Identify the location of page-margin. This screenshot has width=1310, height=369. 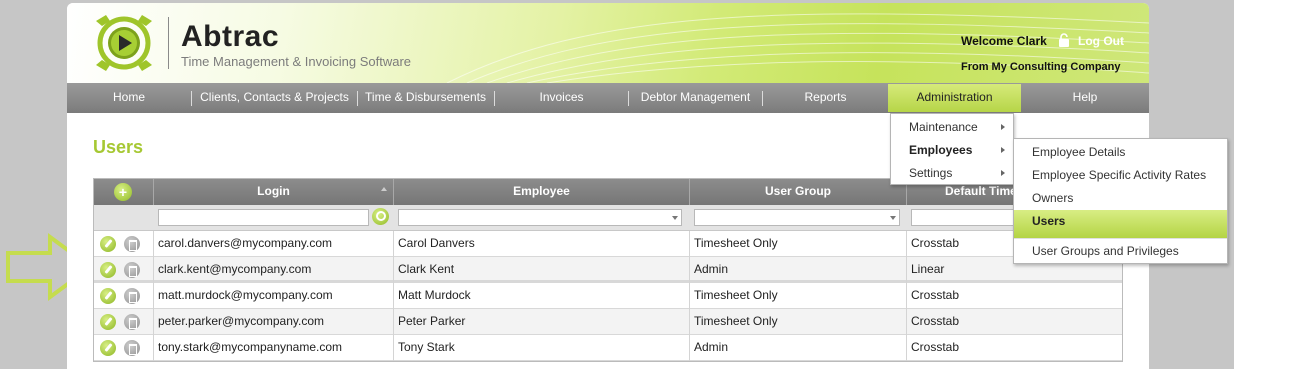
(1272, 184).